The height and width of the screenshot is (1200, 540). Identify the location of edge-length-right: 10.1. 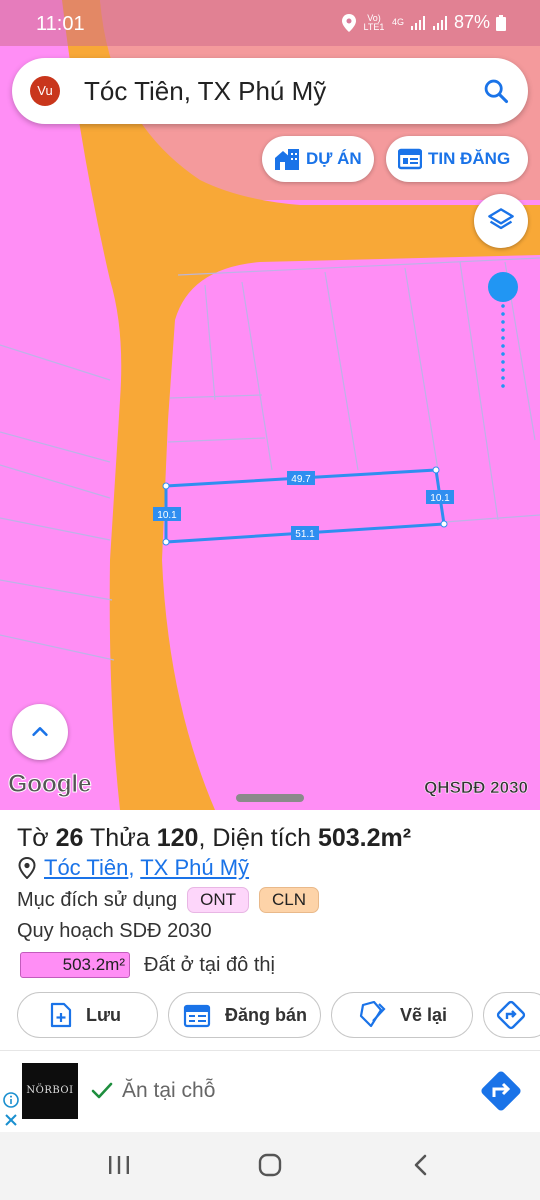
(440, 498).